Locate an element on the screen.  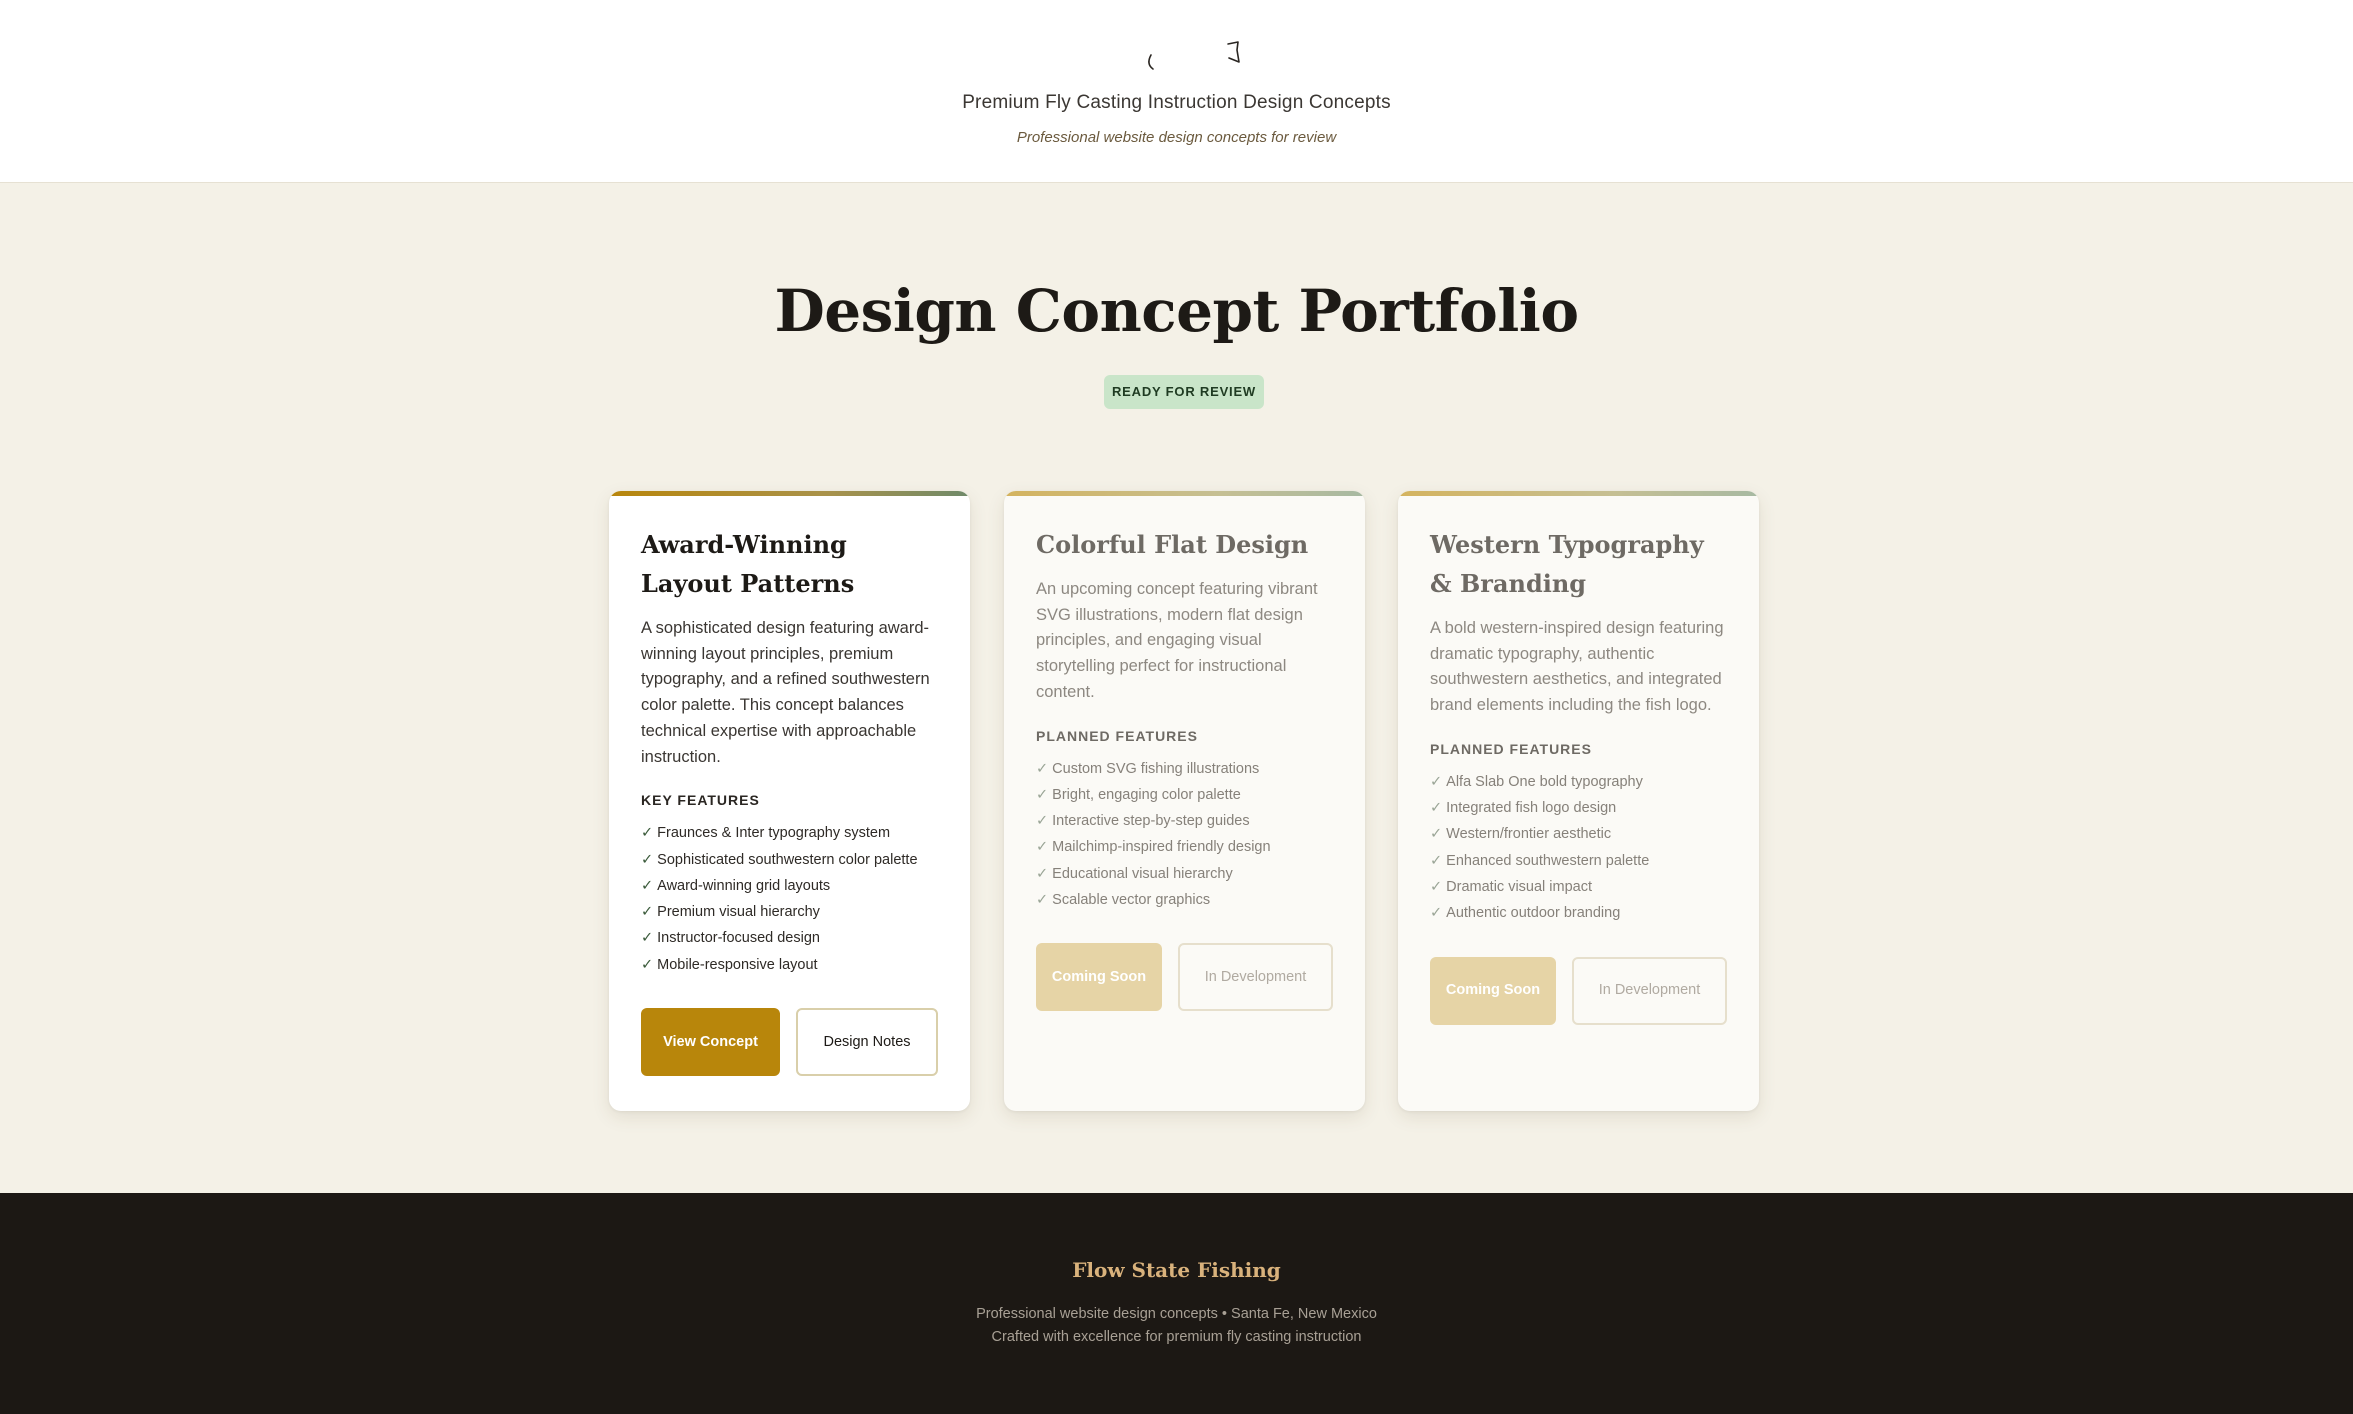
card-title: Western Typography & Branding is located at coordinates (1567, 564).